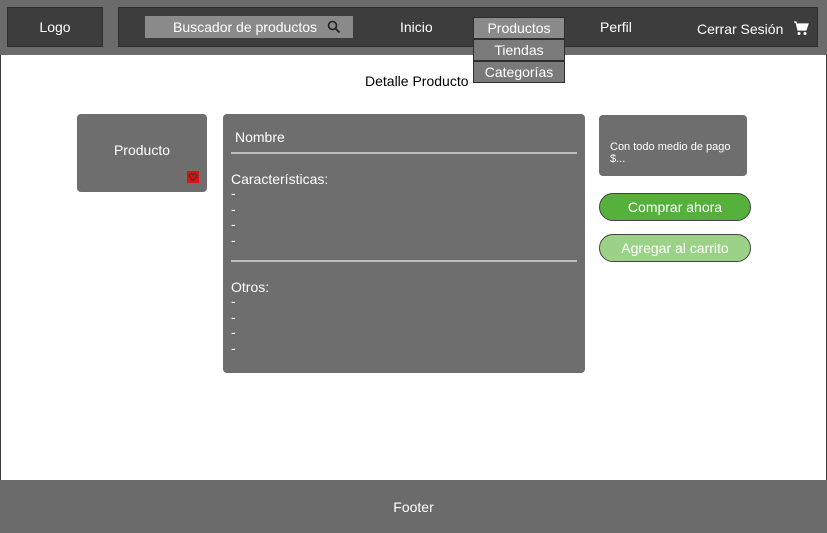  I want to click on dropdown-item-tiendas: Tiendas, so click(519, 50).